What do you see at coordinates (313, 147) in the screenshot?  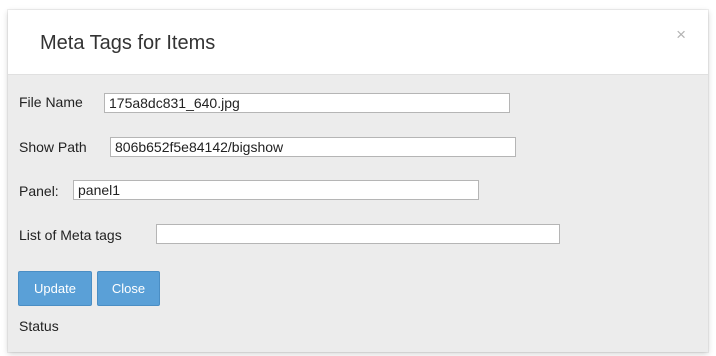 I see `show-path-input` at bounding box center [313, 147].